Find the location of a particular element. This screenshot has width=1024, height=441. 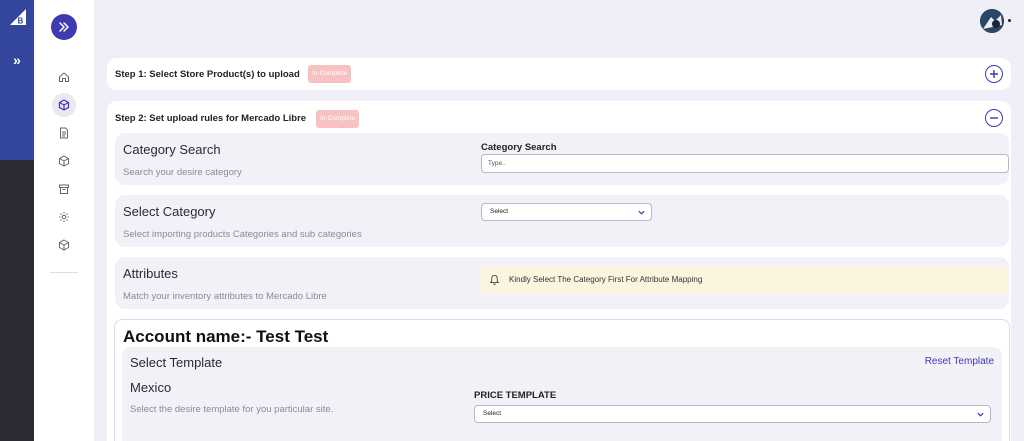

plus-circle-icon is located at coordinates (994, 74).